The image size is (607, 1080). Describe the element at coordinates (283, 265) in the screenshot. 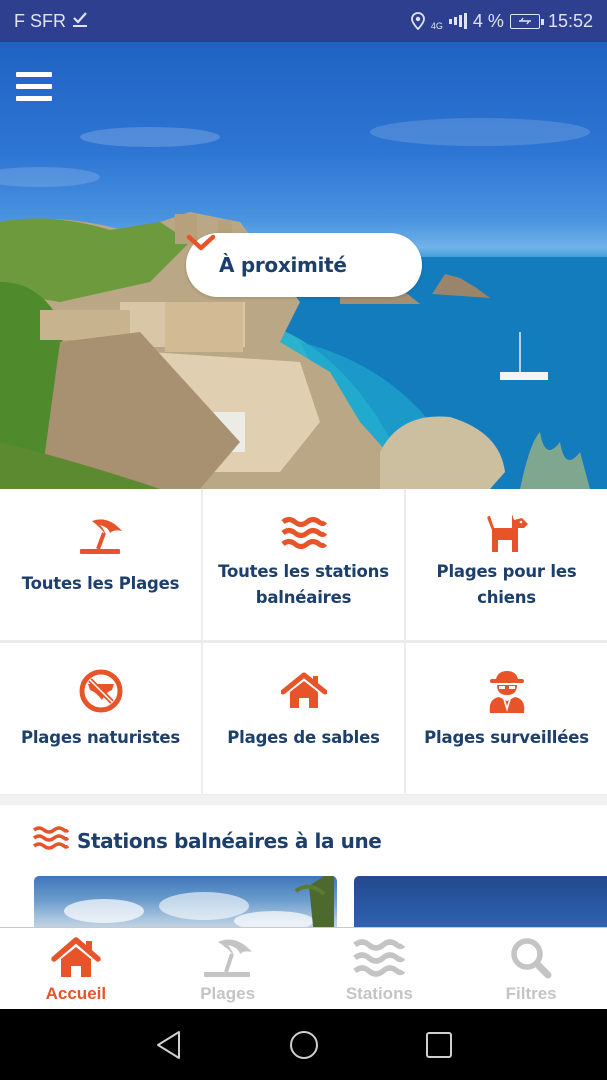

I see `location-selector-label: À proximité` at that location.